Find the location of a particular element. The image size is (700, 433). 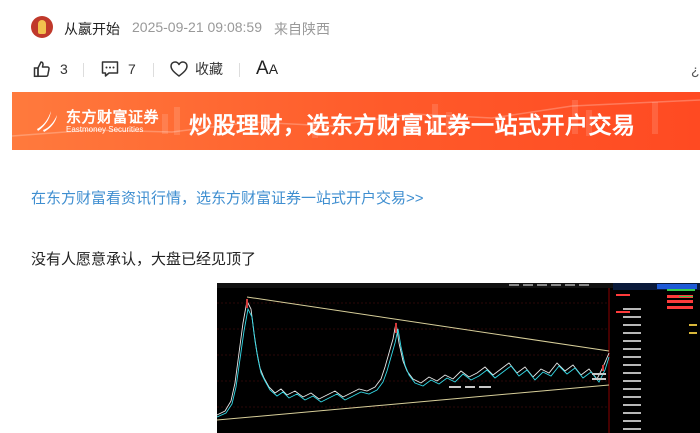

comment-button: 7 is located at coordinates (118, 69).